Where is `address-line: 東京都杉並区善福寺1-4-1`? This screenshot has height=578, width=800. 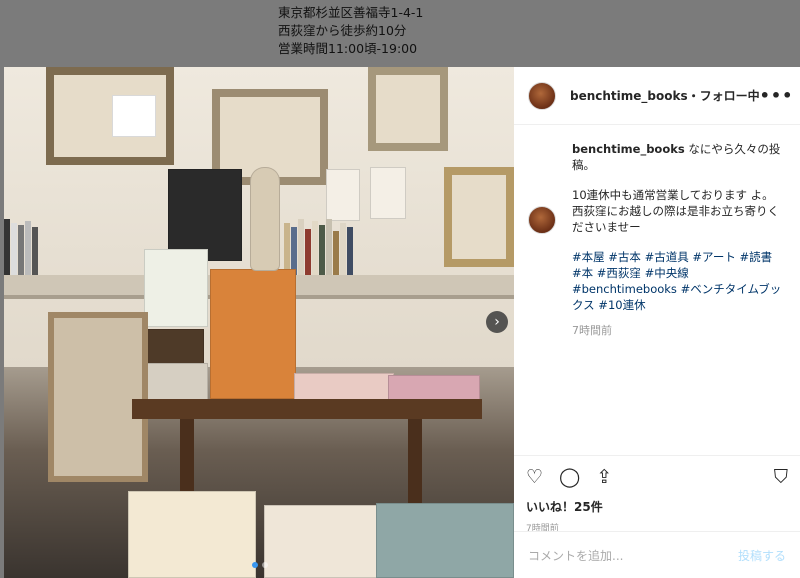
address-line: 東京都杉並区善福寺1-4-1 is located at coordinates (351, 12).